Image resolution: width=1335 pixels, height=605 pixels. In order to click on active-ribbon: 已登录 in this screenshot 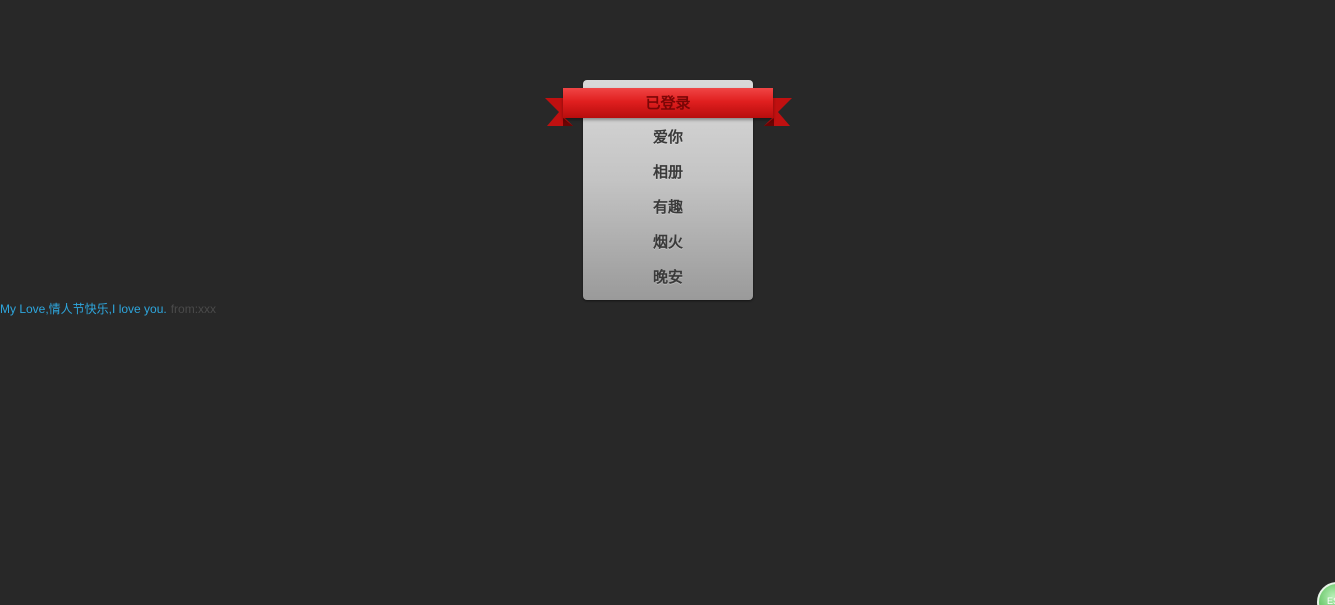, I will do `click(668, 108)`.